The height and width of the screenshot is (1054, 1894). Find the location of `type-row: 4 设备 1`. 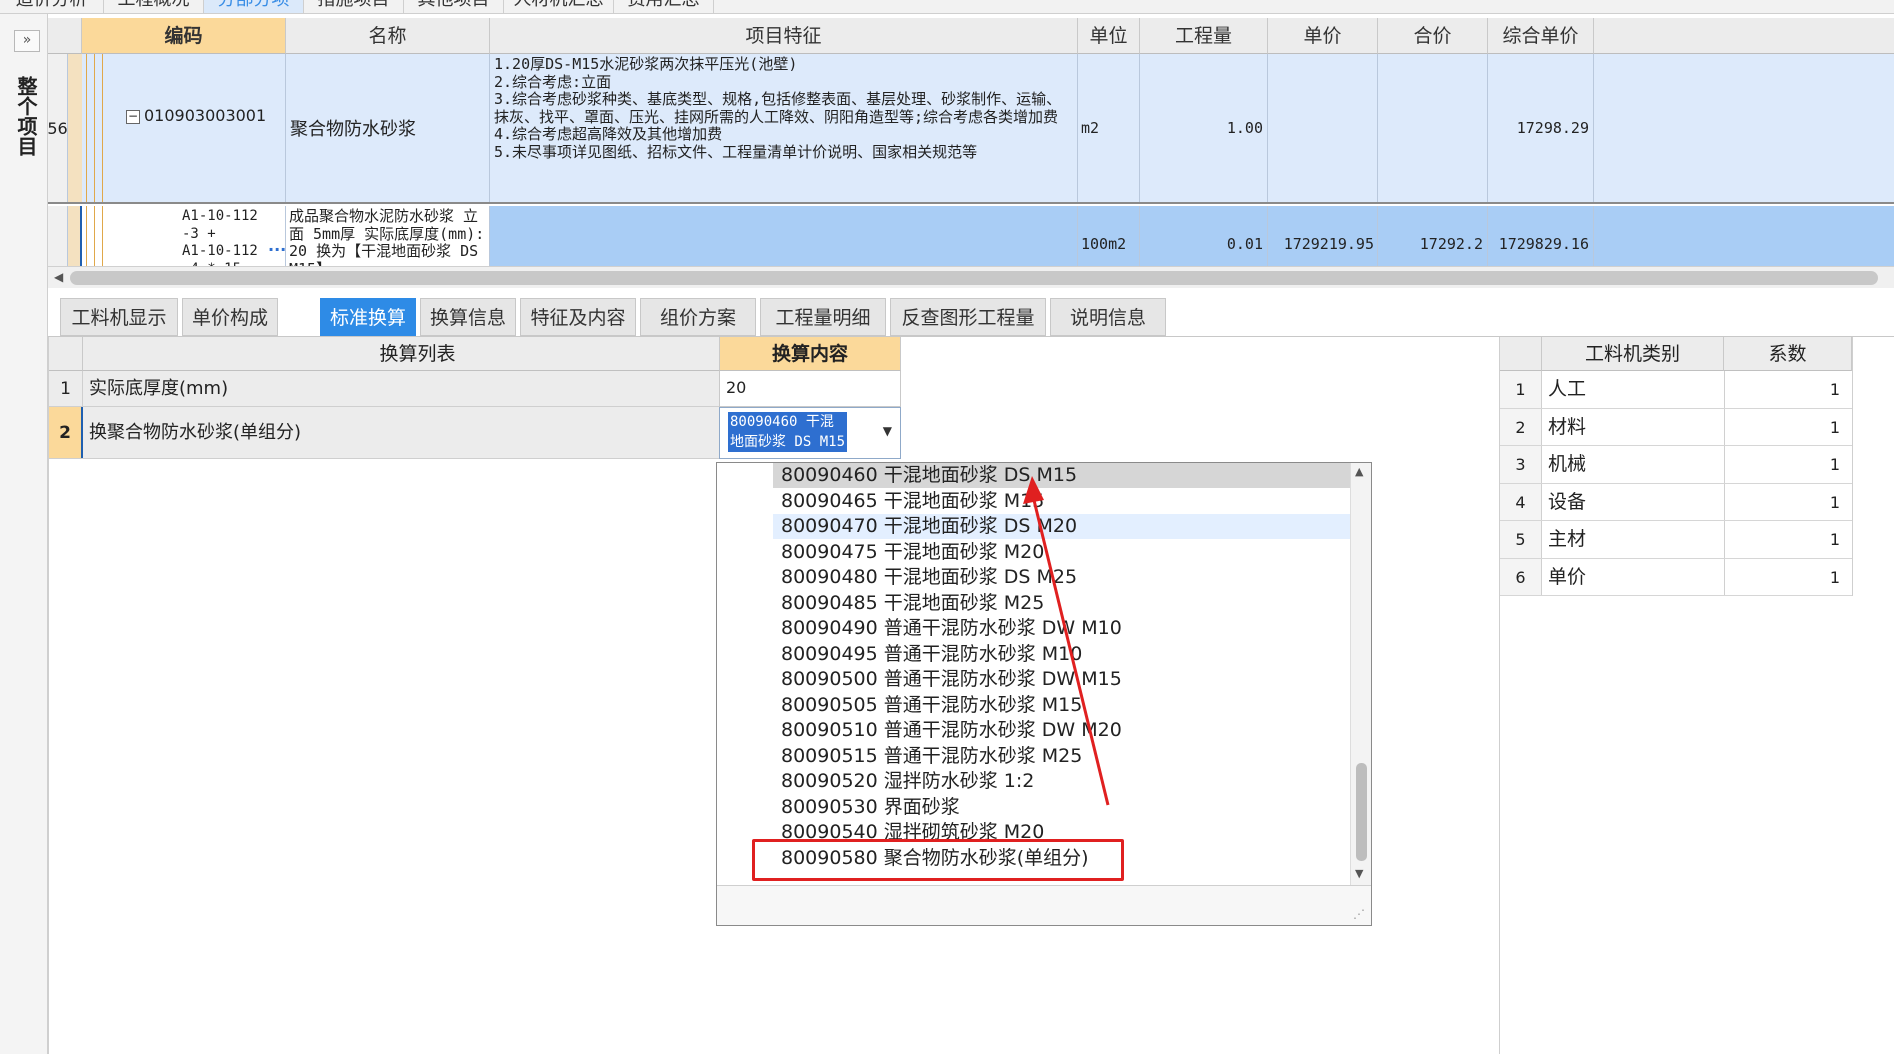

type-row: 4 设备 1 is located at coordinates (1676, 502).